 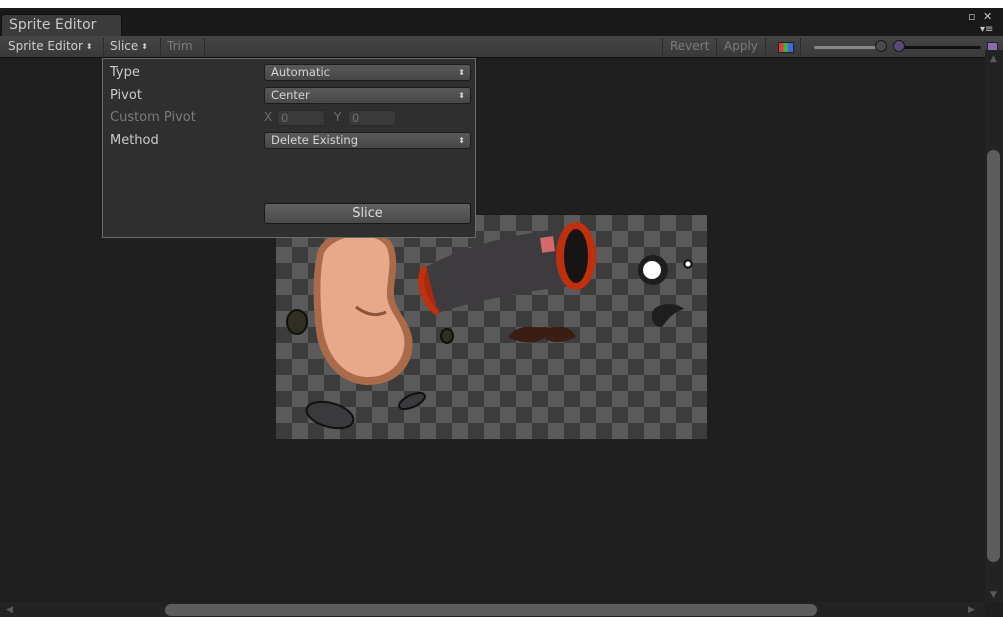 I want to click on mip-level-slider, so click(x=939, y=47).